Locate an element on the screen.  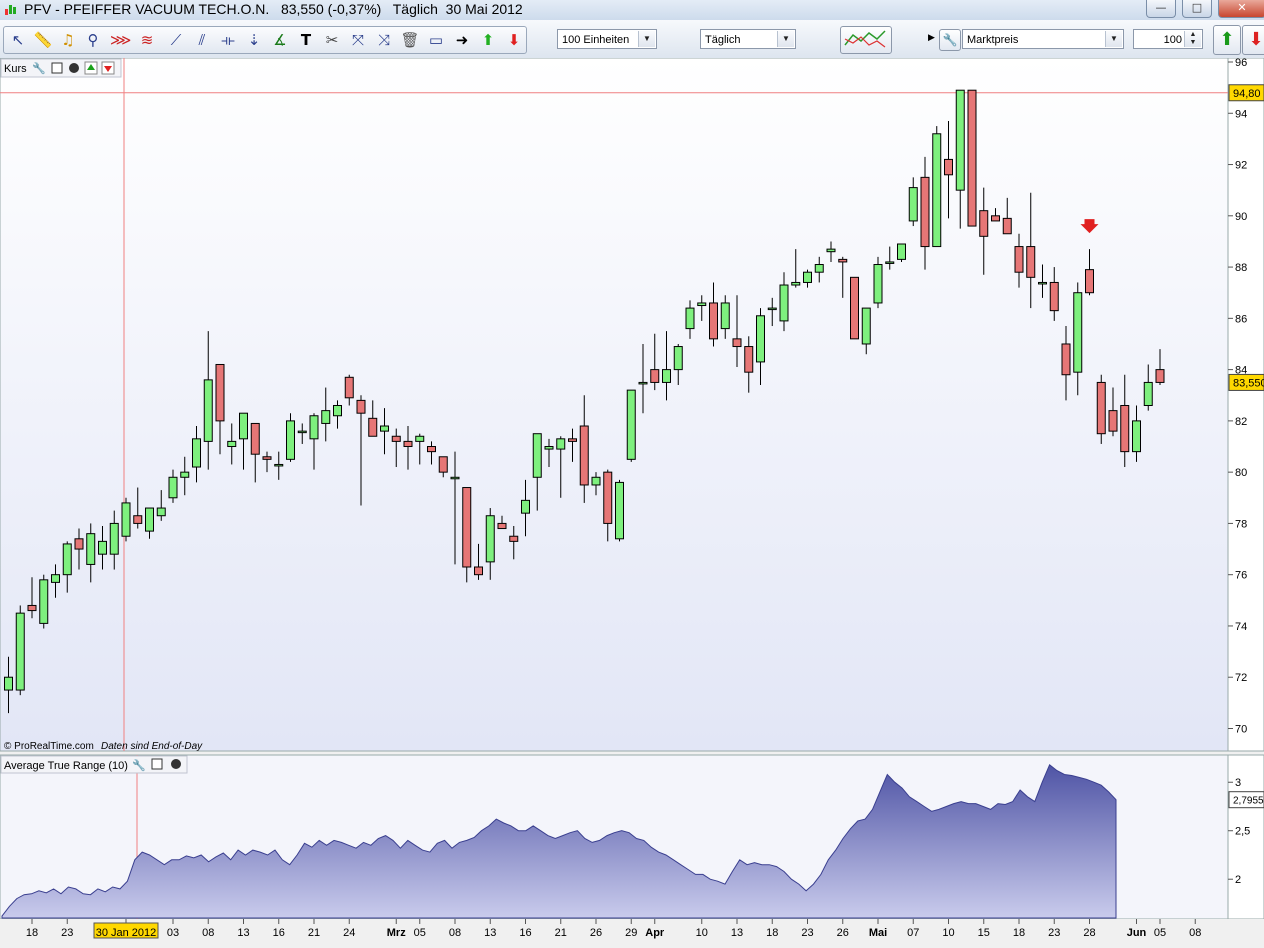
text-icon: T is located at coordinates (306, 40).